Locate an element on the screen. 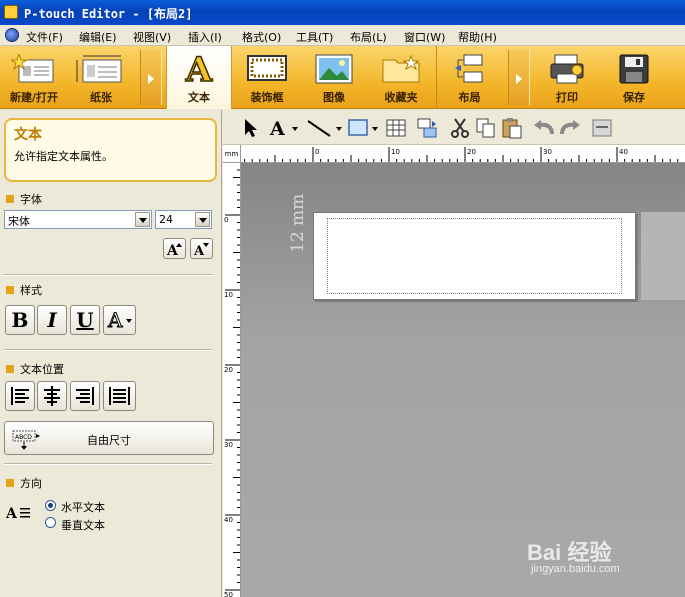 The image size is (685, 597). drawing-toolbar: A is located at coordinates (454, 127).